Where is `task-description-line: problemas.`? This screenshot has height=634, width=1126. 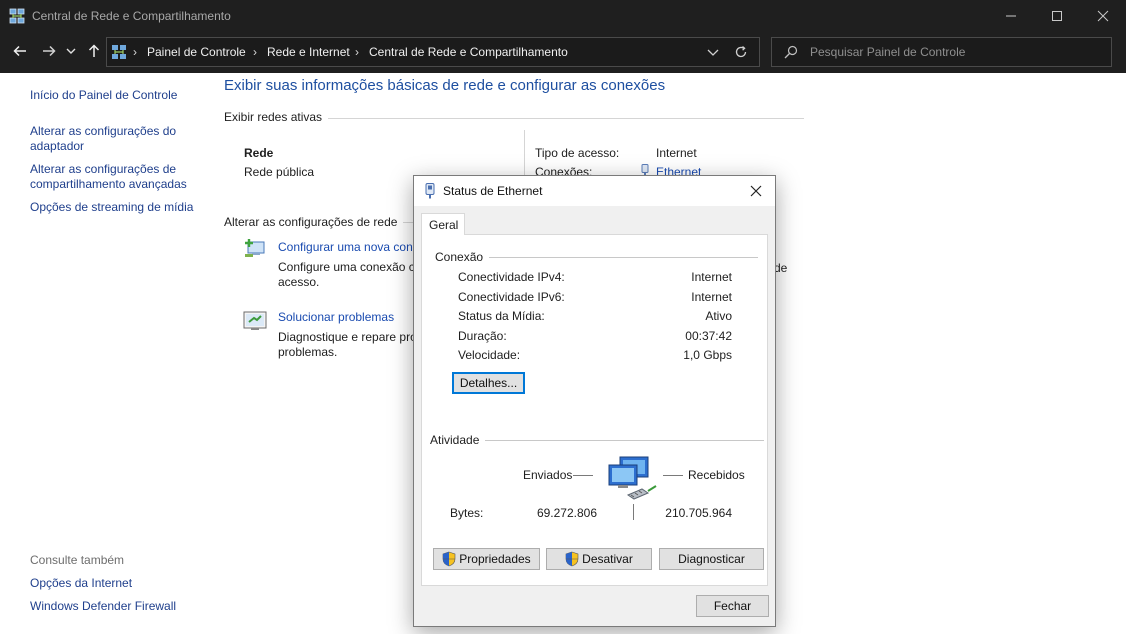 task-description-line: problemas. is located at coordinates (308, 352).